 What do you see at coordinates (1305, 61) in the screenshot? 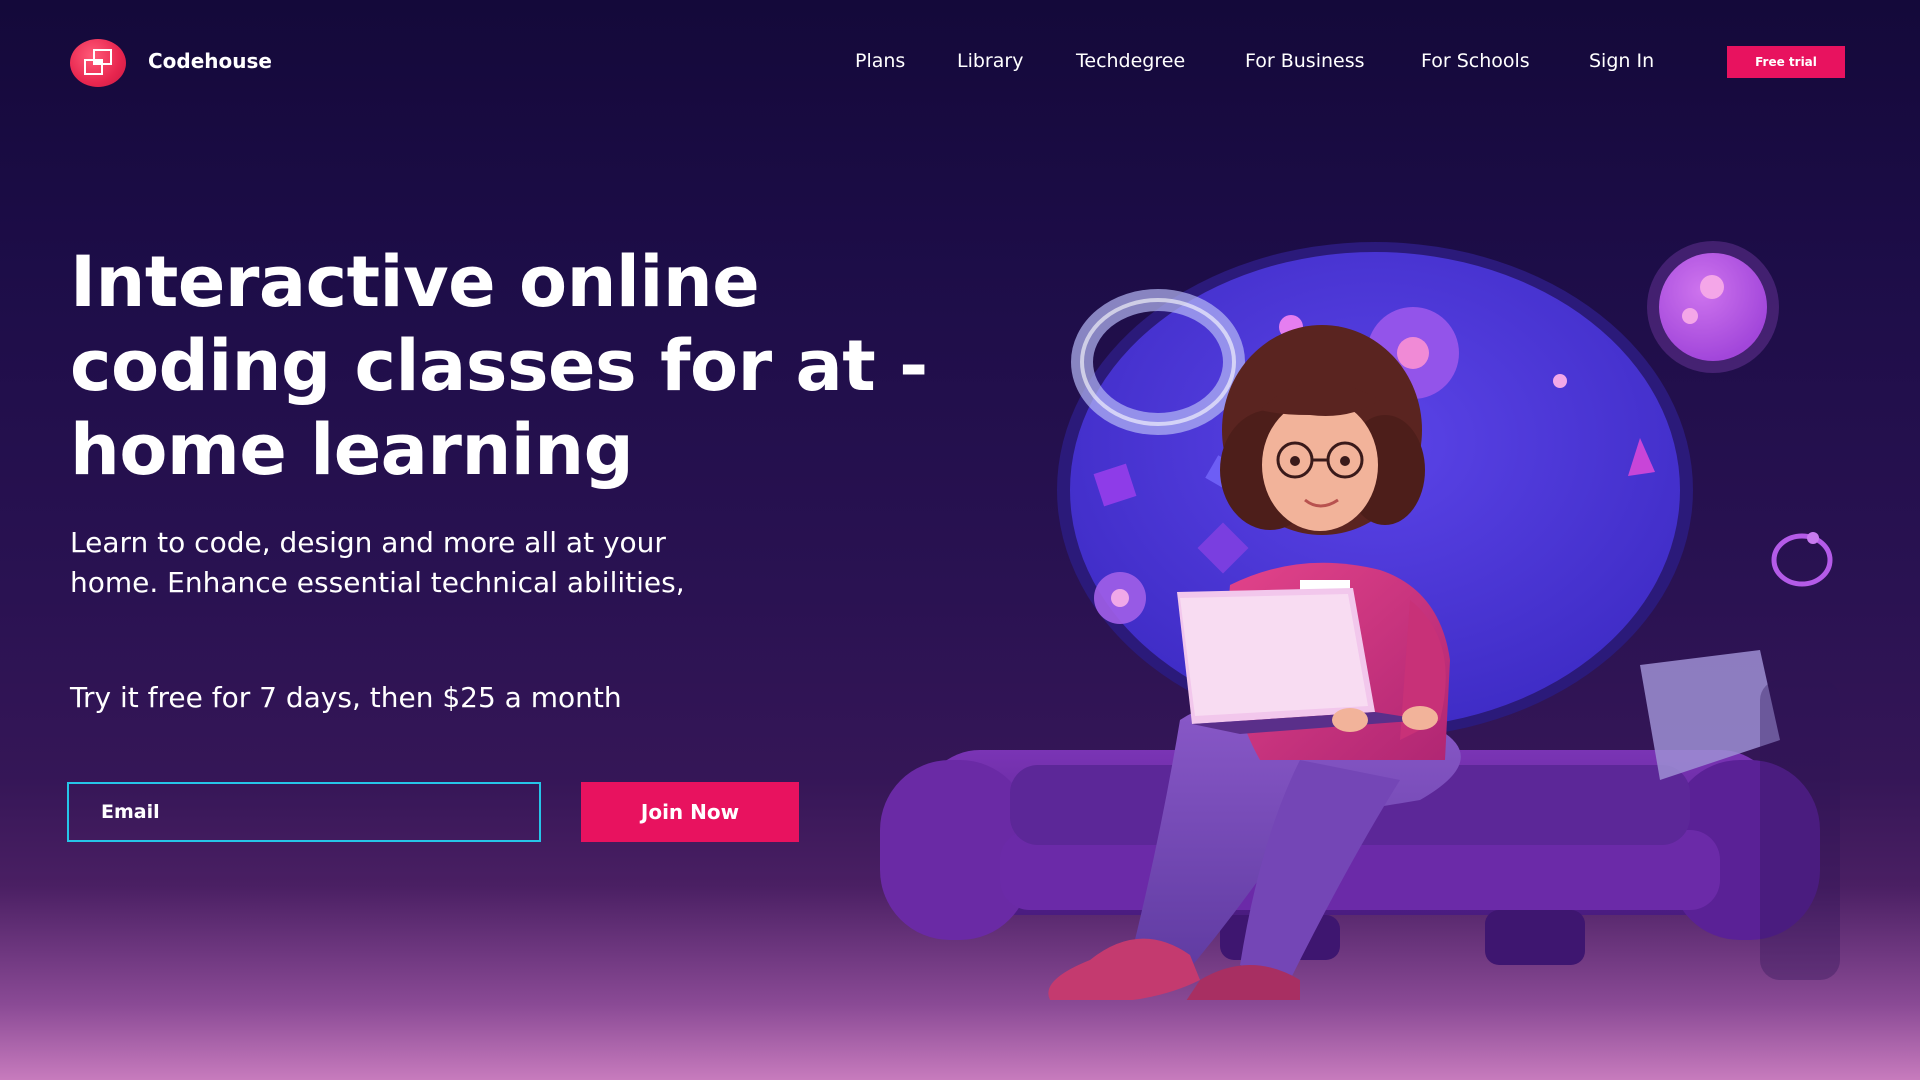
I see `nav-item-for-business: For Business` at bounding box center [1305, 61].